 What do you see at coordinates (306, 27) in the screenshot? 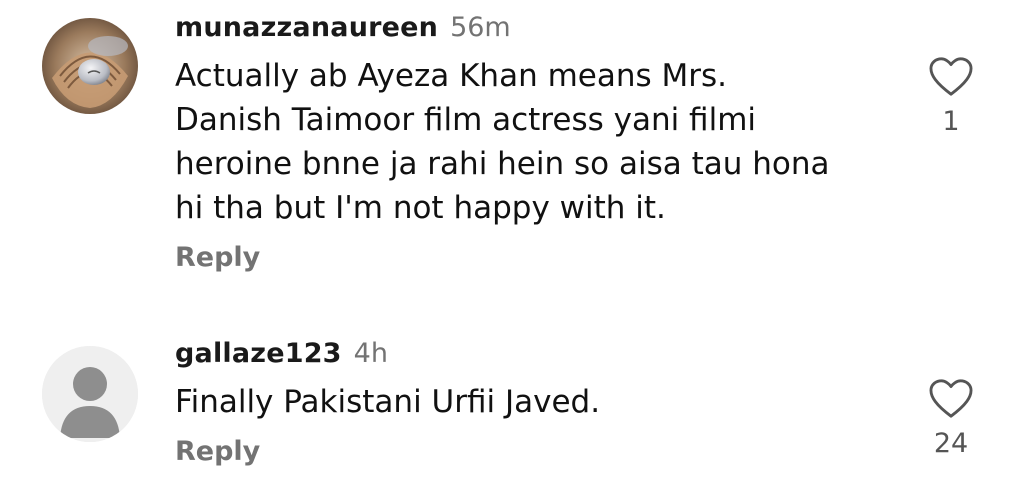
I see `comment-username: munazzanaureen` at bounding box center [306, 27].